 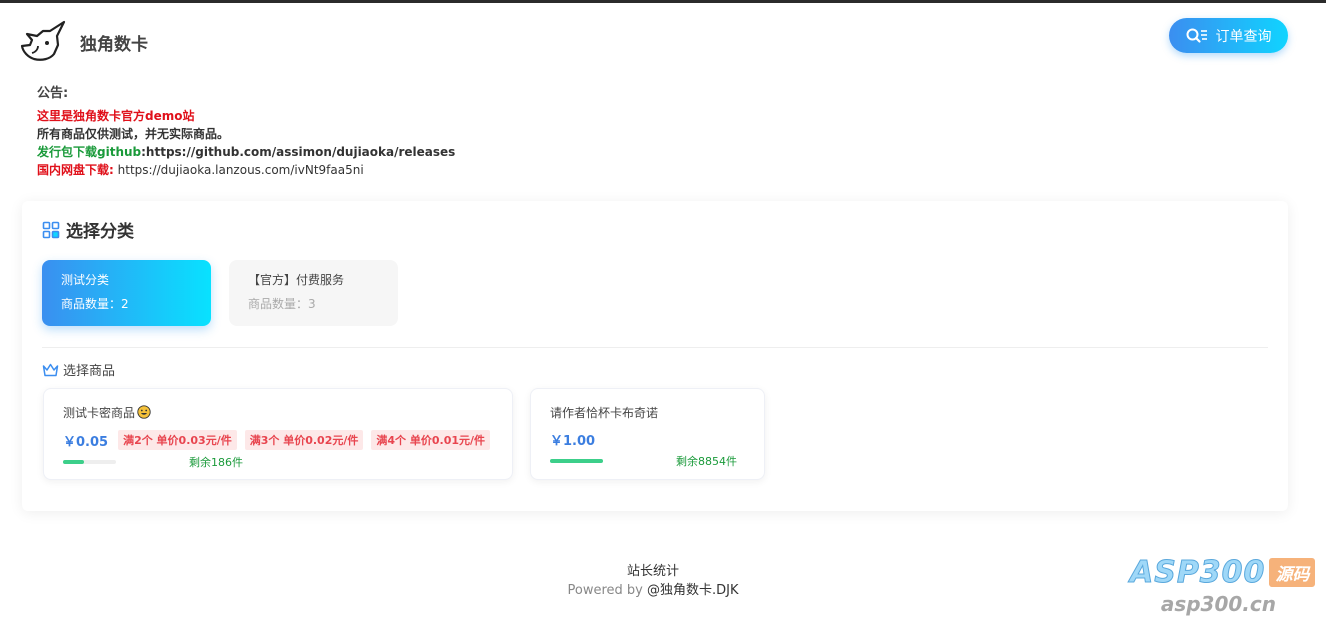 I want to click on goods-price-row: ￥1.00, so click(x=647, y=439).